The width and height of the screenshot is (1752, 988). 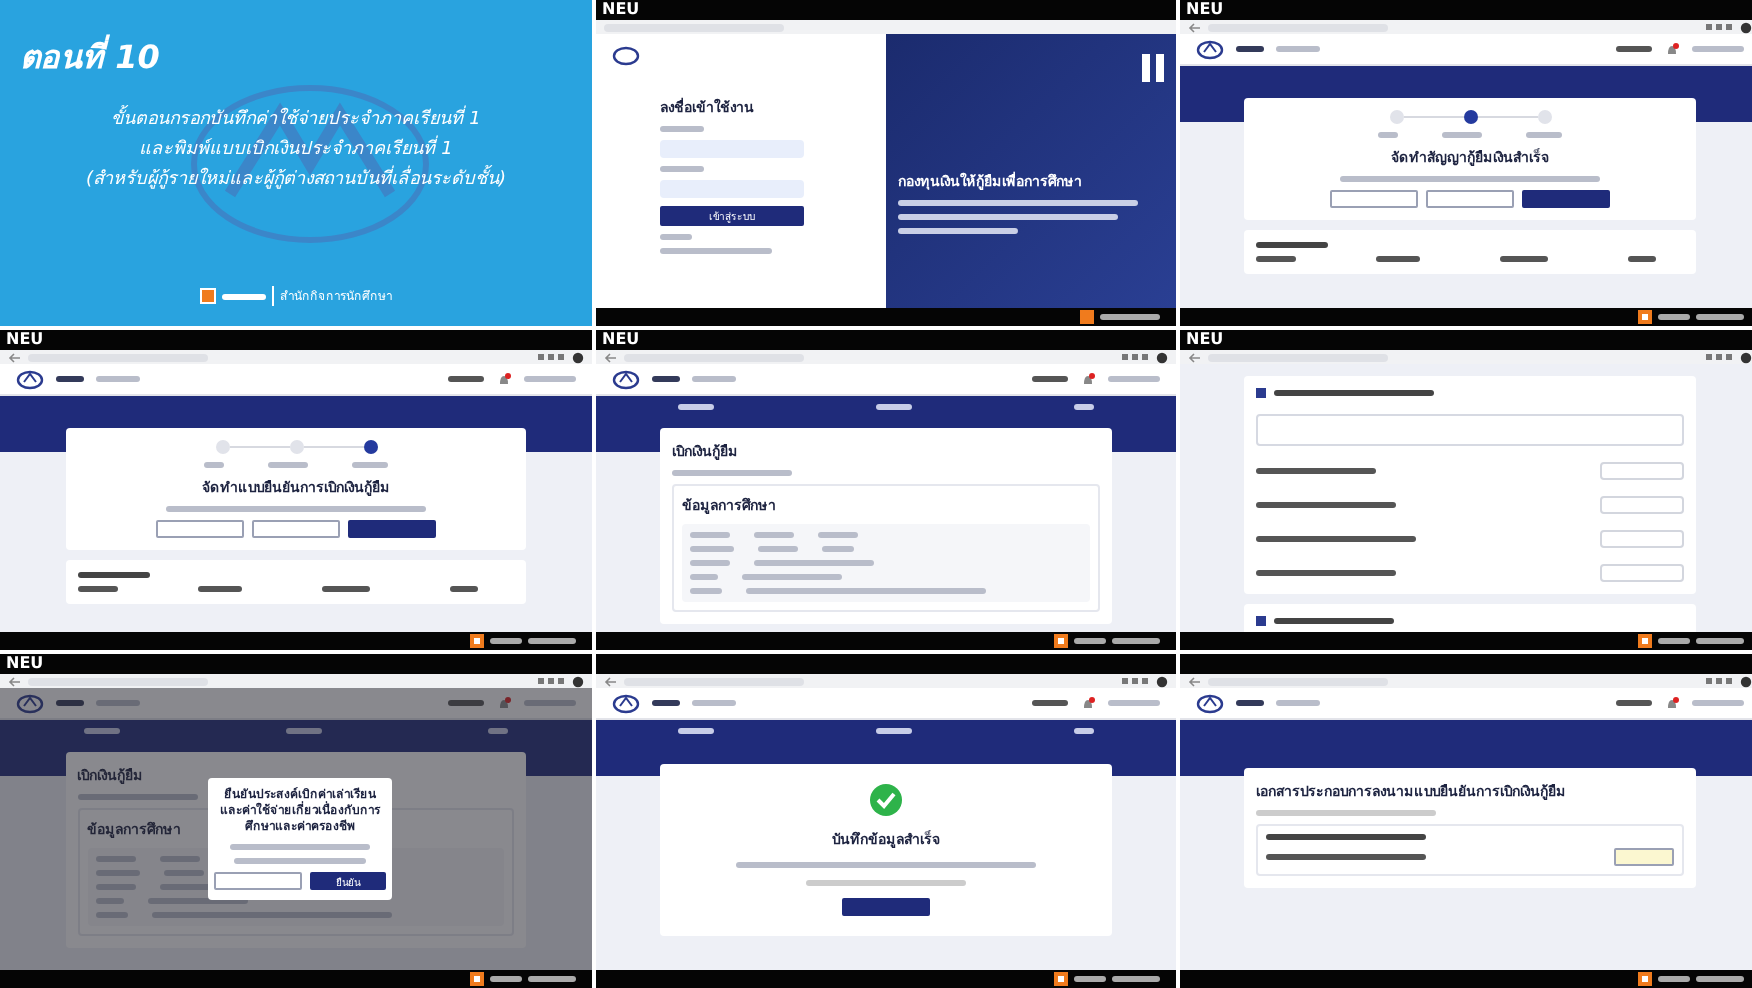 I want to click on subtitle-line: ขั้นตอนกรอกบันทึกค่าใช้จ่ายประจำภาคเรียนที่ 1, so click(x=296, y=121).